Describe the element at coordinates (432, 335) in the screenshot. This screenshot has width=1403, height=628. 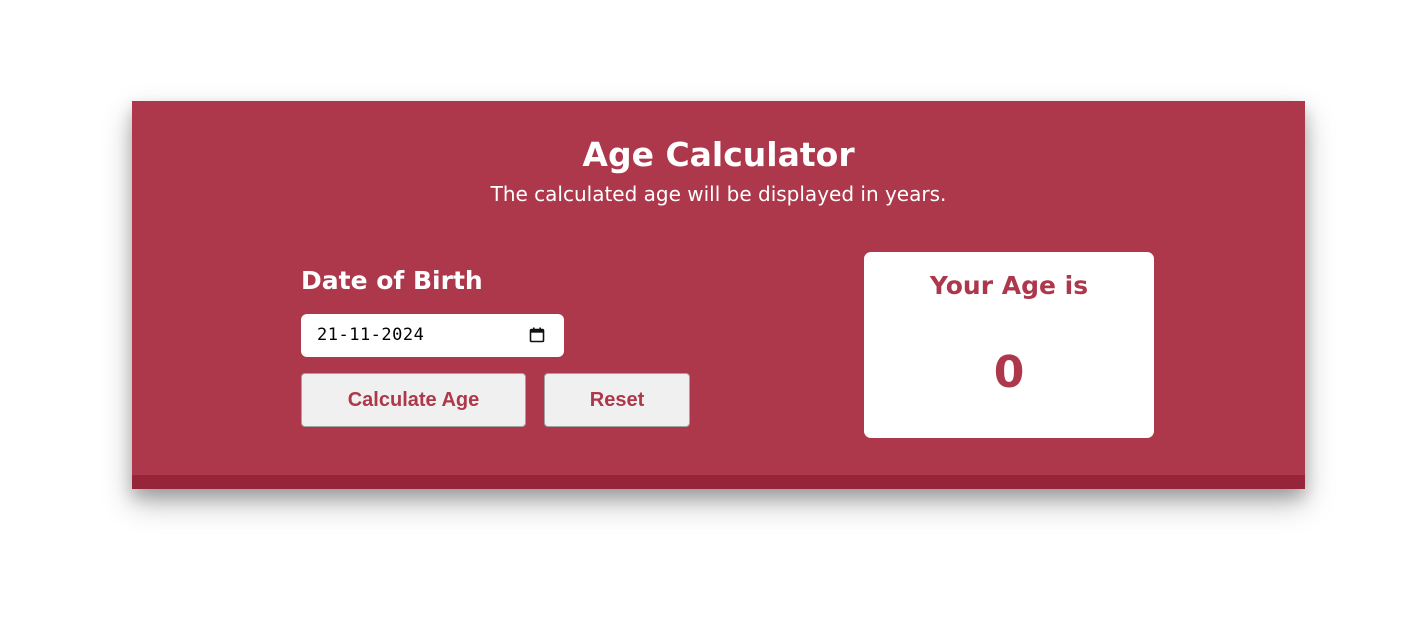
I see `date-of-birth-input: 21-11-2024` at that location.